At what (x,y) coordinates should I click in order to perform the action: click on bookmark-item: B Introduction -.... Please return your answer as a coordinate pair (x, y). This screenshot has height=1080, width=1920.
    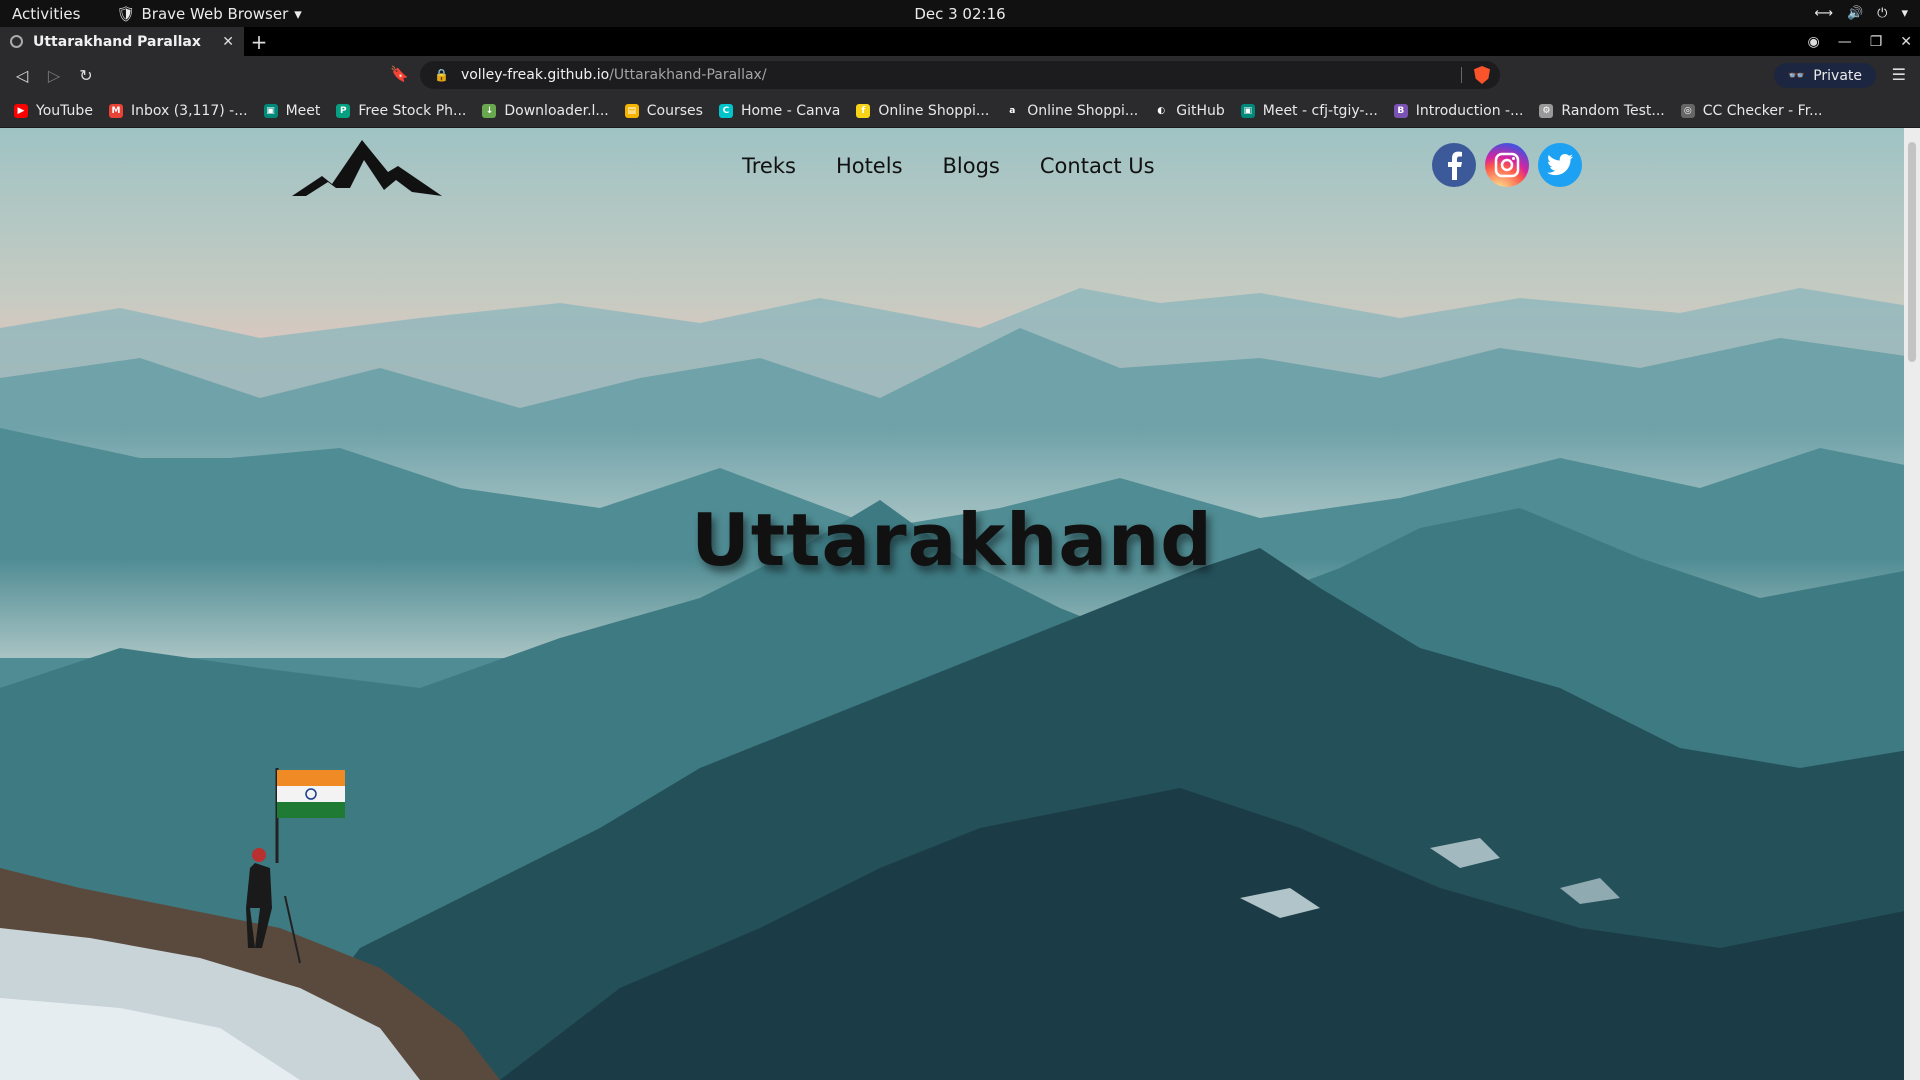
    Looking at the image, I should click on (1458, 110).